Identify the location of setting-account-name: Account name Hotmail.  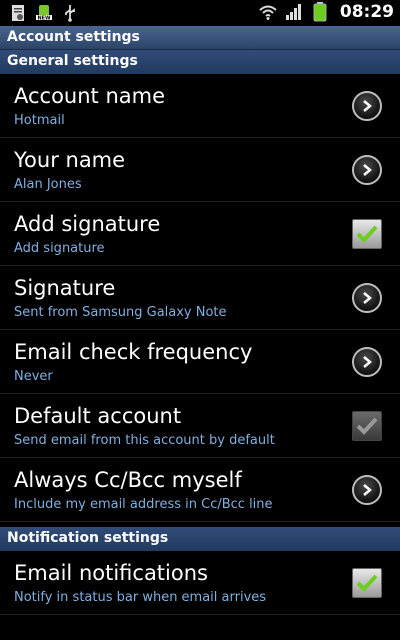
(200, 106).